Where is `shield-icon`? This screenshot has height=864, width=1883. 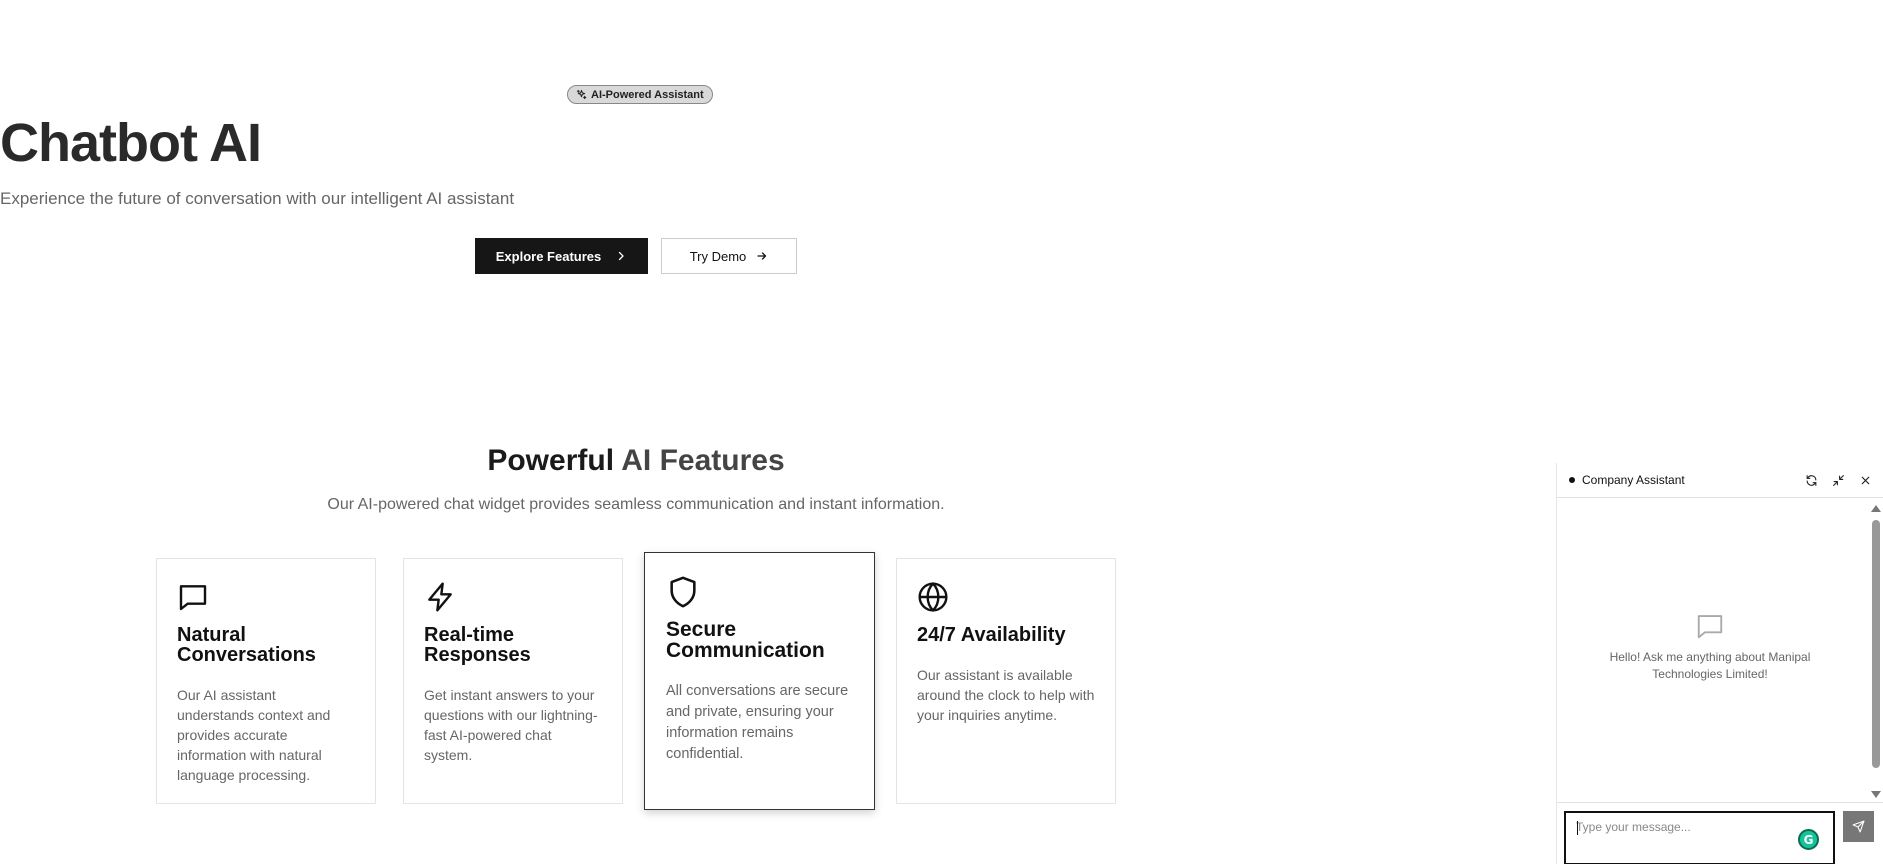 shield-icon is located at coordinates (683, 592).